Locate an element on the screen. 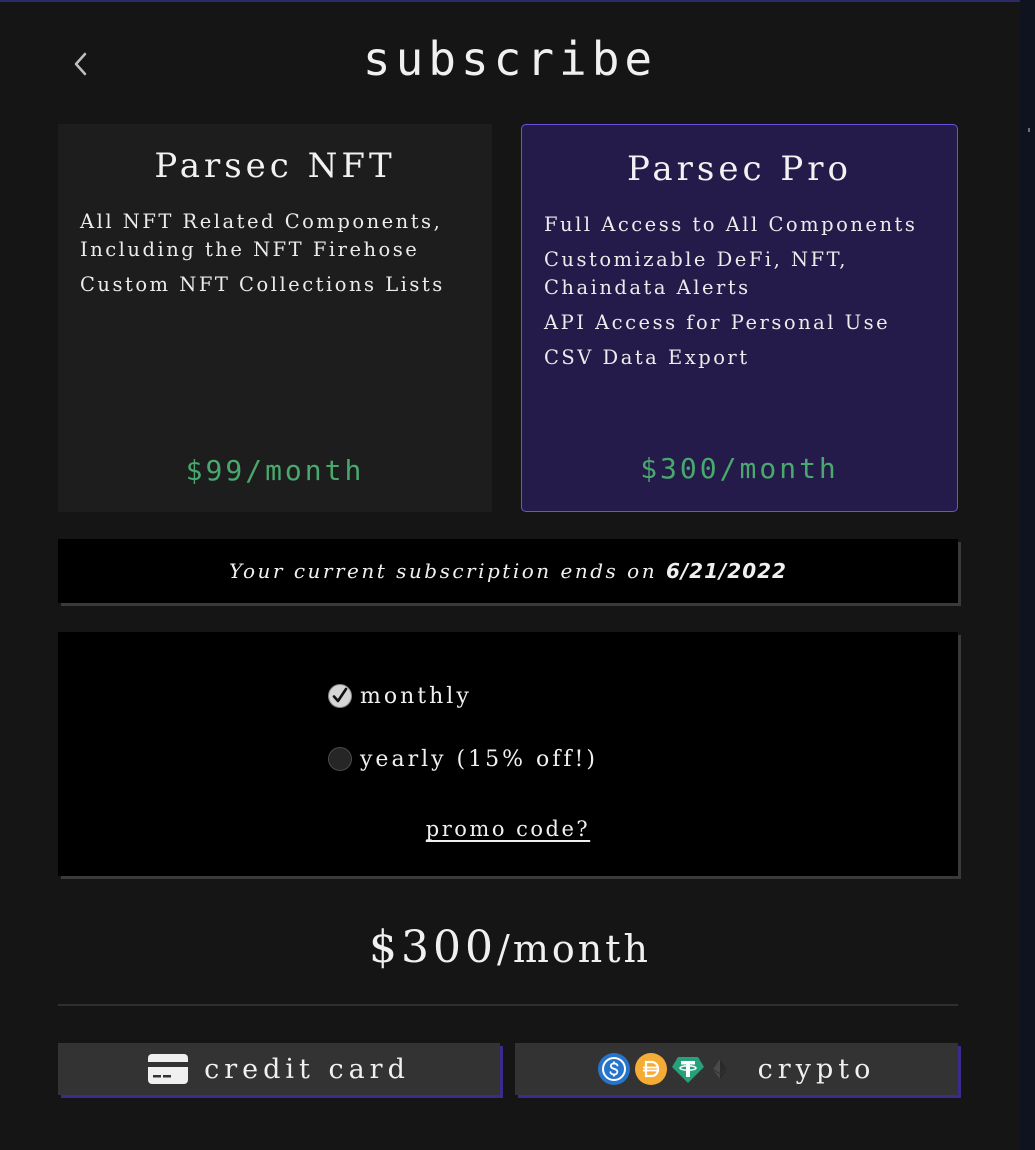  dai-icon is located at coordinates (650, 1069).